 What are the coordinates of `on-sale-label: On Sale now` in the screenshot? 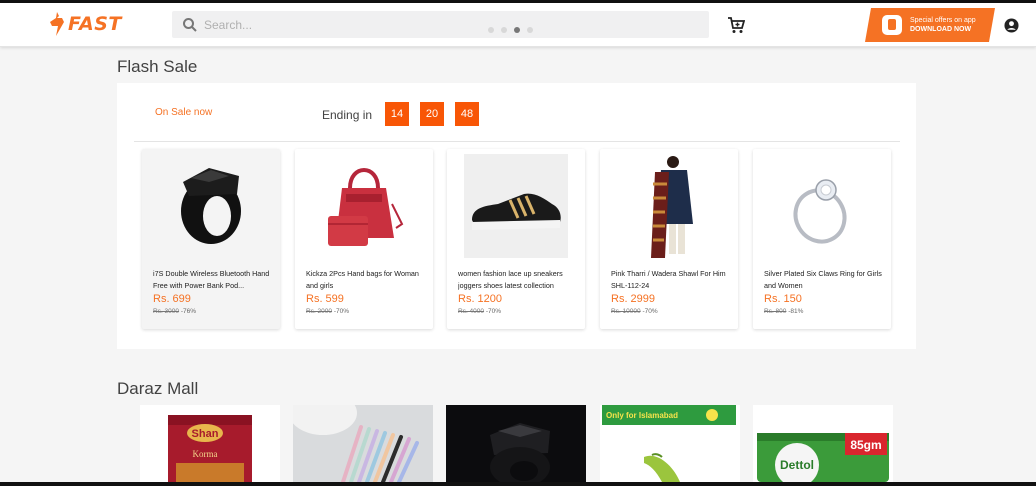 It's located at (184, 112).